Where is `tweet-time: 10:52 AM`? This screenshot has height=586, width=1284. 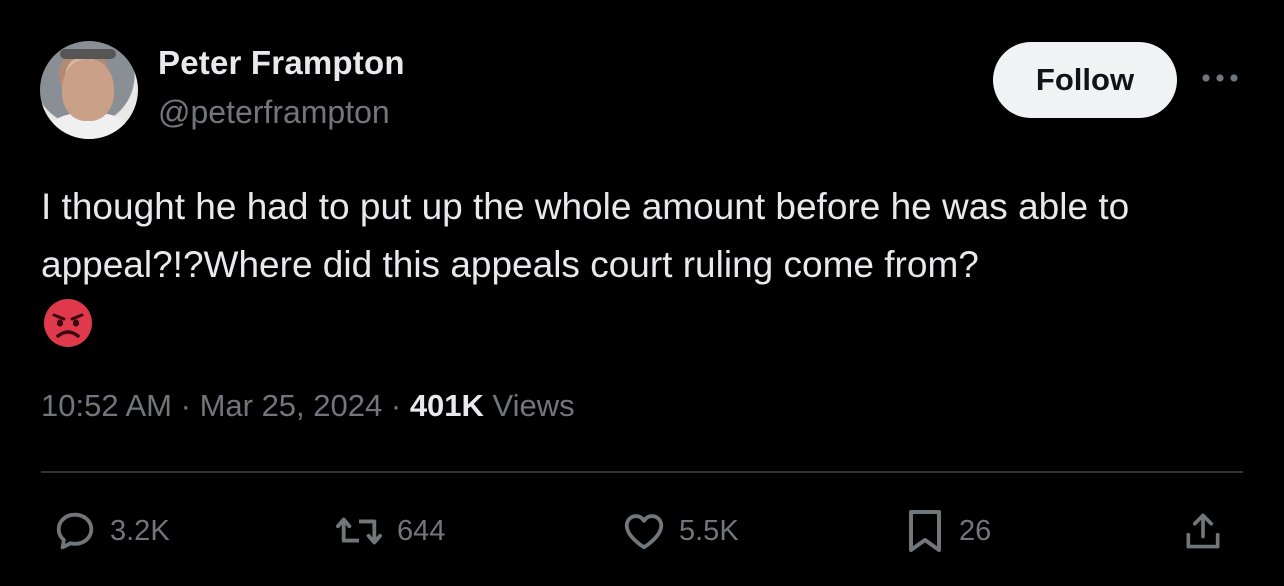
tweet-time: 10:52 AM is located at coordinates (106, 405).